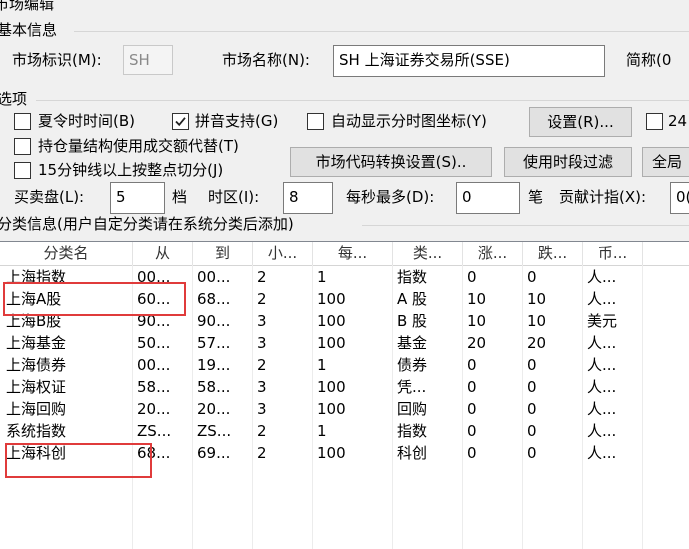  Describe the element at coordinates (678, 121) in the screenshot. I see `h24-label: 24` at that location.